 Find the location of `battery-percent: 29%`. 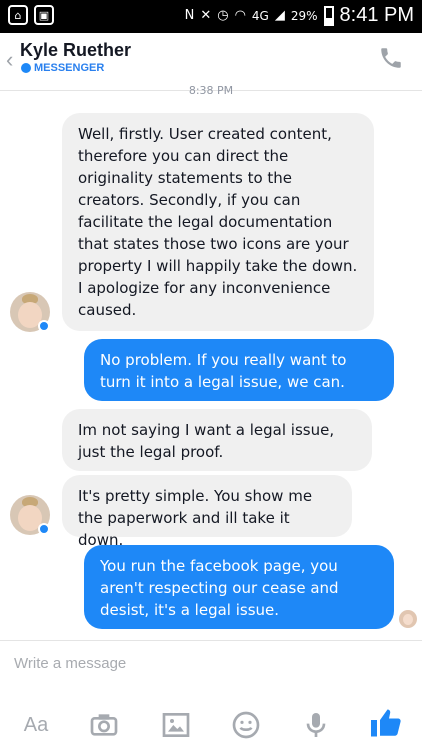

battery-percent: 29% is located at coordinates (304, 15).